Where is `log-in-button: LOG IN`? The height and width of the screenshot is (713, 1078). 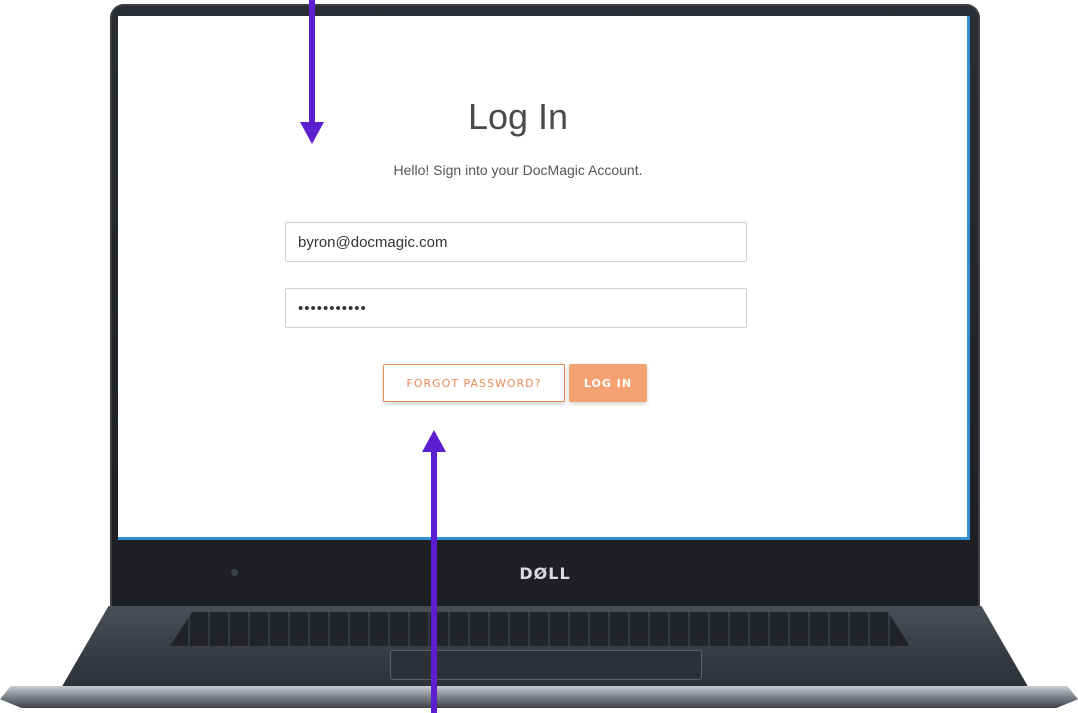 log-in-button: LOG IN is located at coordinates (608, 383).